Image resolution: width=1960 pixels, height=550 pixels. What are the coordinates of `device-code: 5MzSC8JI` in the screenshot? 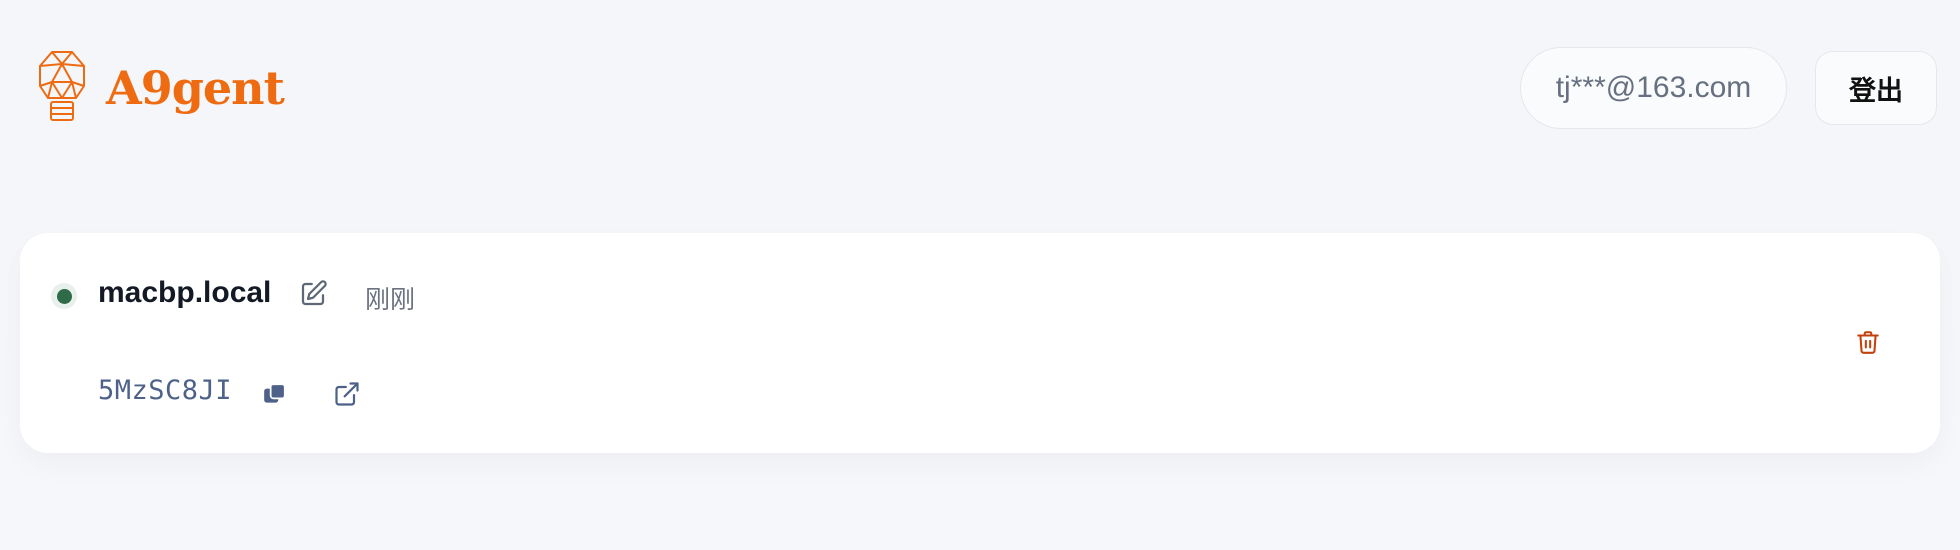 It's located at (165, 390).